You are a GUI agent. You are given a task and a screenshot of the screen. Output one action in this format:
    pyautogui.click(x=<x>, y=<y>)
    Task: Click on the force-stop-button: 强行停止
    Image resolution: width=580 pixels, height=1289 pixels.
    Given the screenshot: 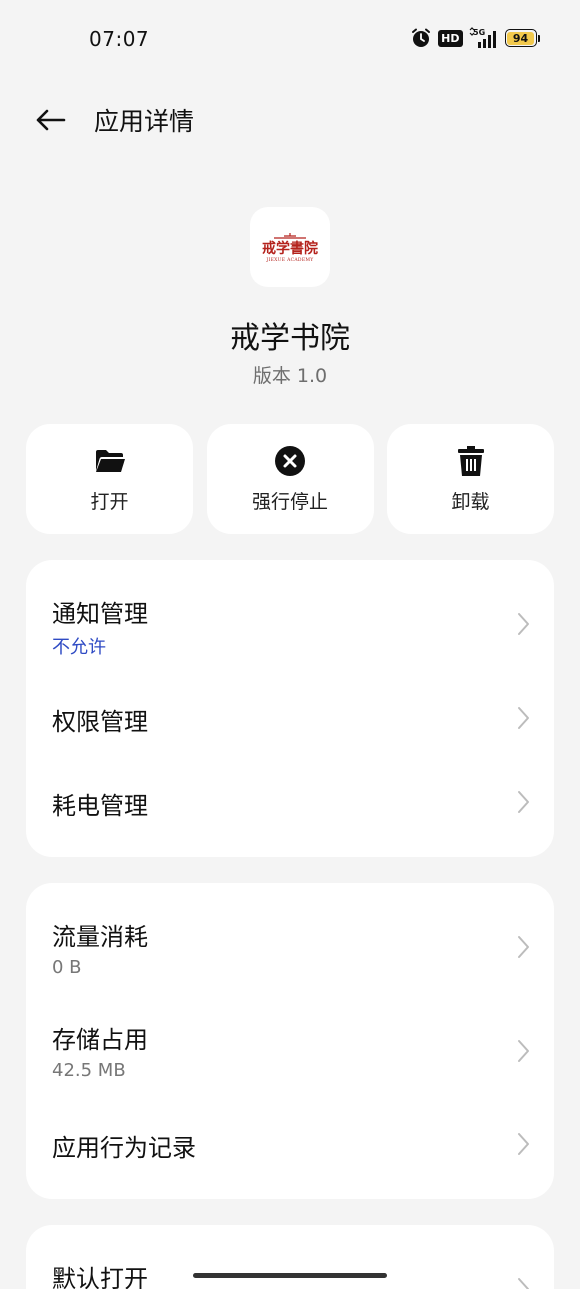 What is the action you would take?
    pyautogui.click(x=290, y=479)
    